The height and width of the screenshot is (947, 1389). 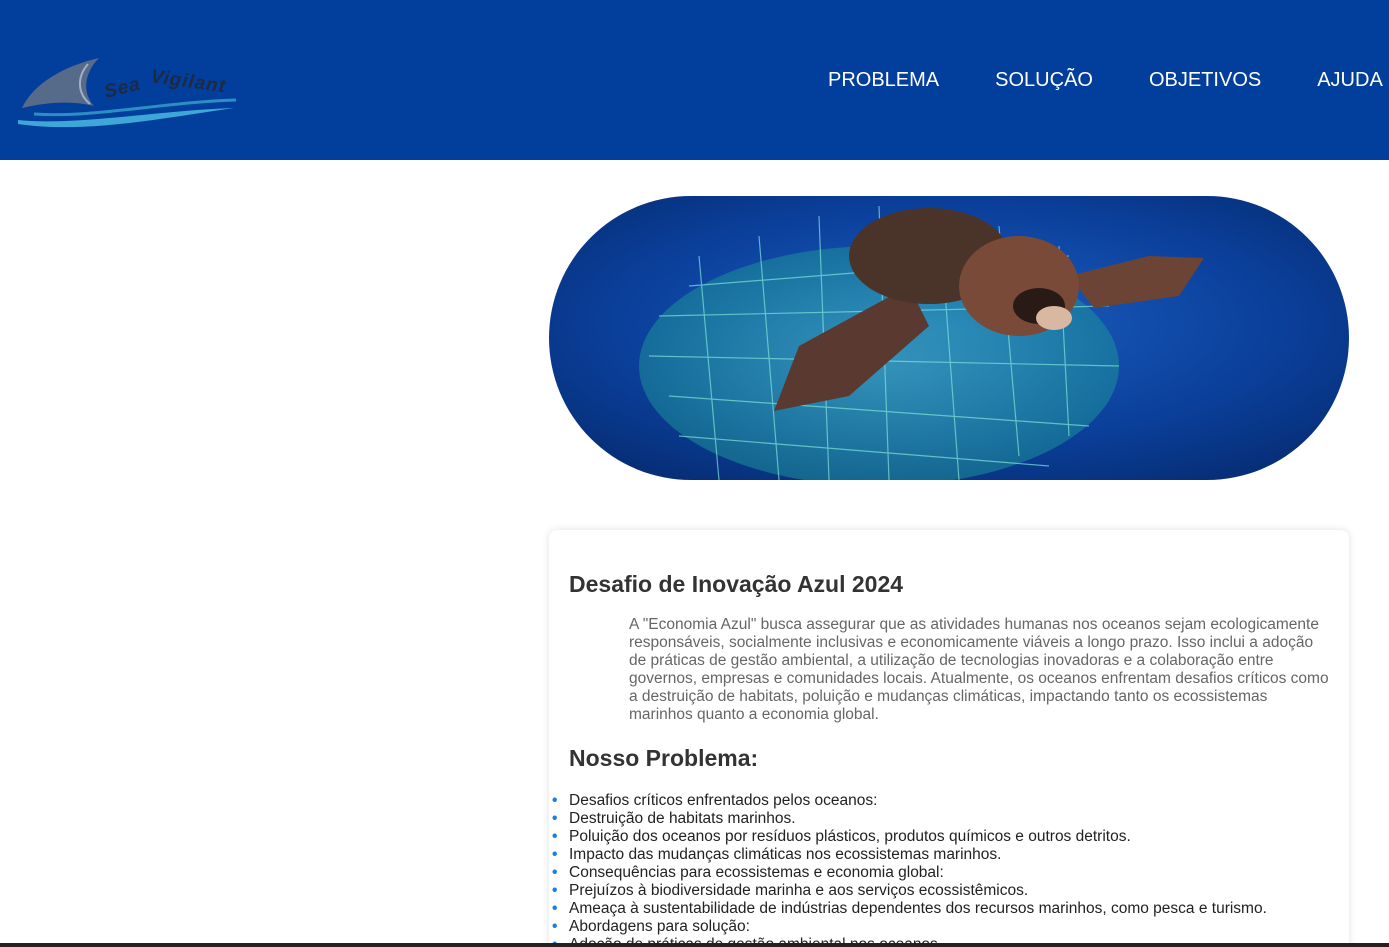 I want to click on section-title-desafio: Desafio de Inovação Azul 2024, so click(x=736, y=584).